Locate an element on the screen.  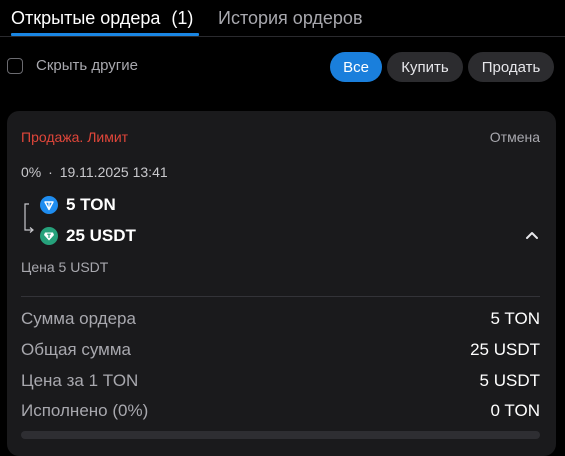
fill-percent: 0% is located at coordinates (31, 172).